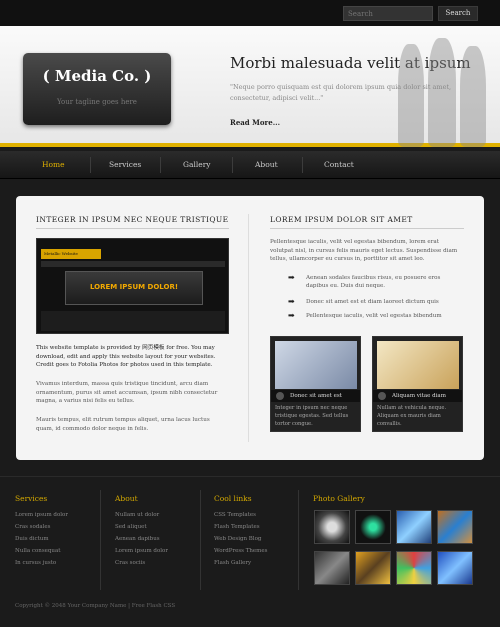 The width and height of the screenshot is (500, 627). I want to click on footer-link: Web Design Blog, so click(237, 539).